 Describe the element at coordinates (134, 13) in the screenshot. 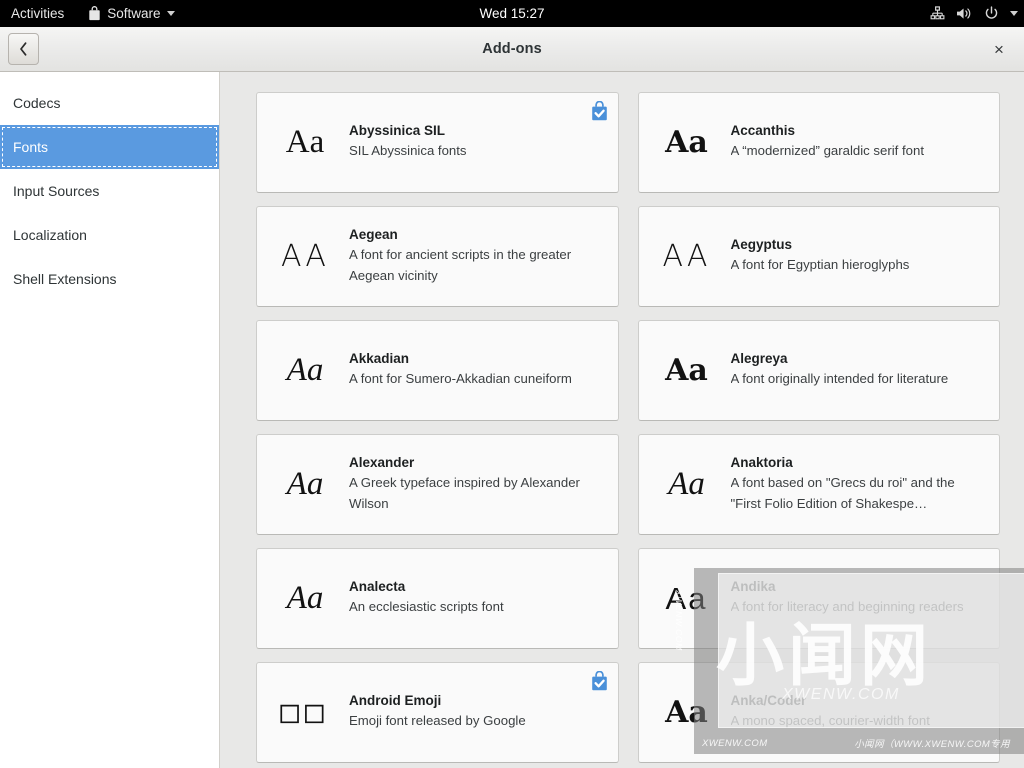

I see `app-menu-label: Software` at that location.